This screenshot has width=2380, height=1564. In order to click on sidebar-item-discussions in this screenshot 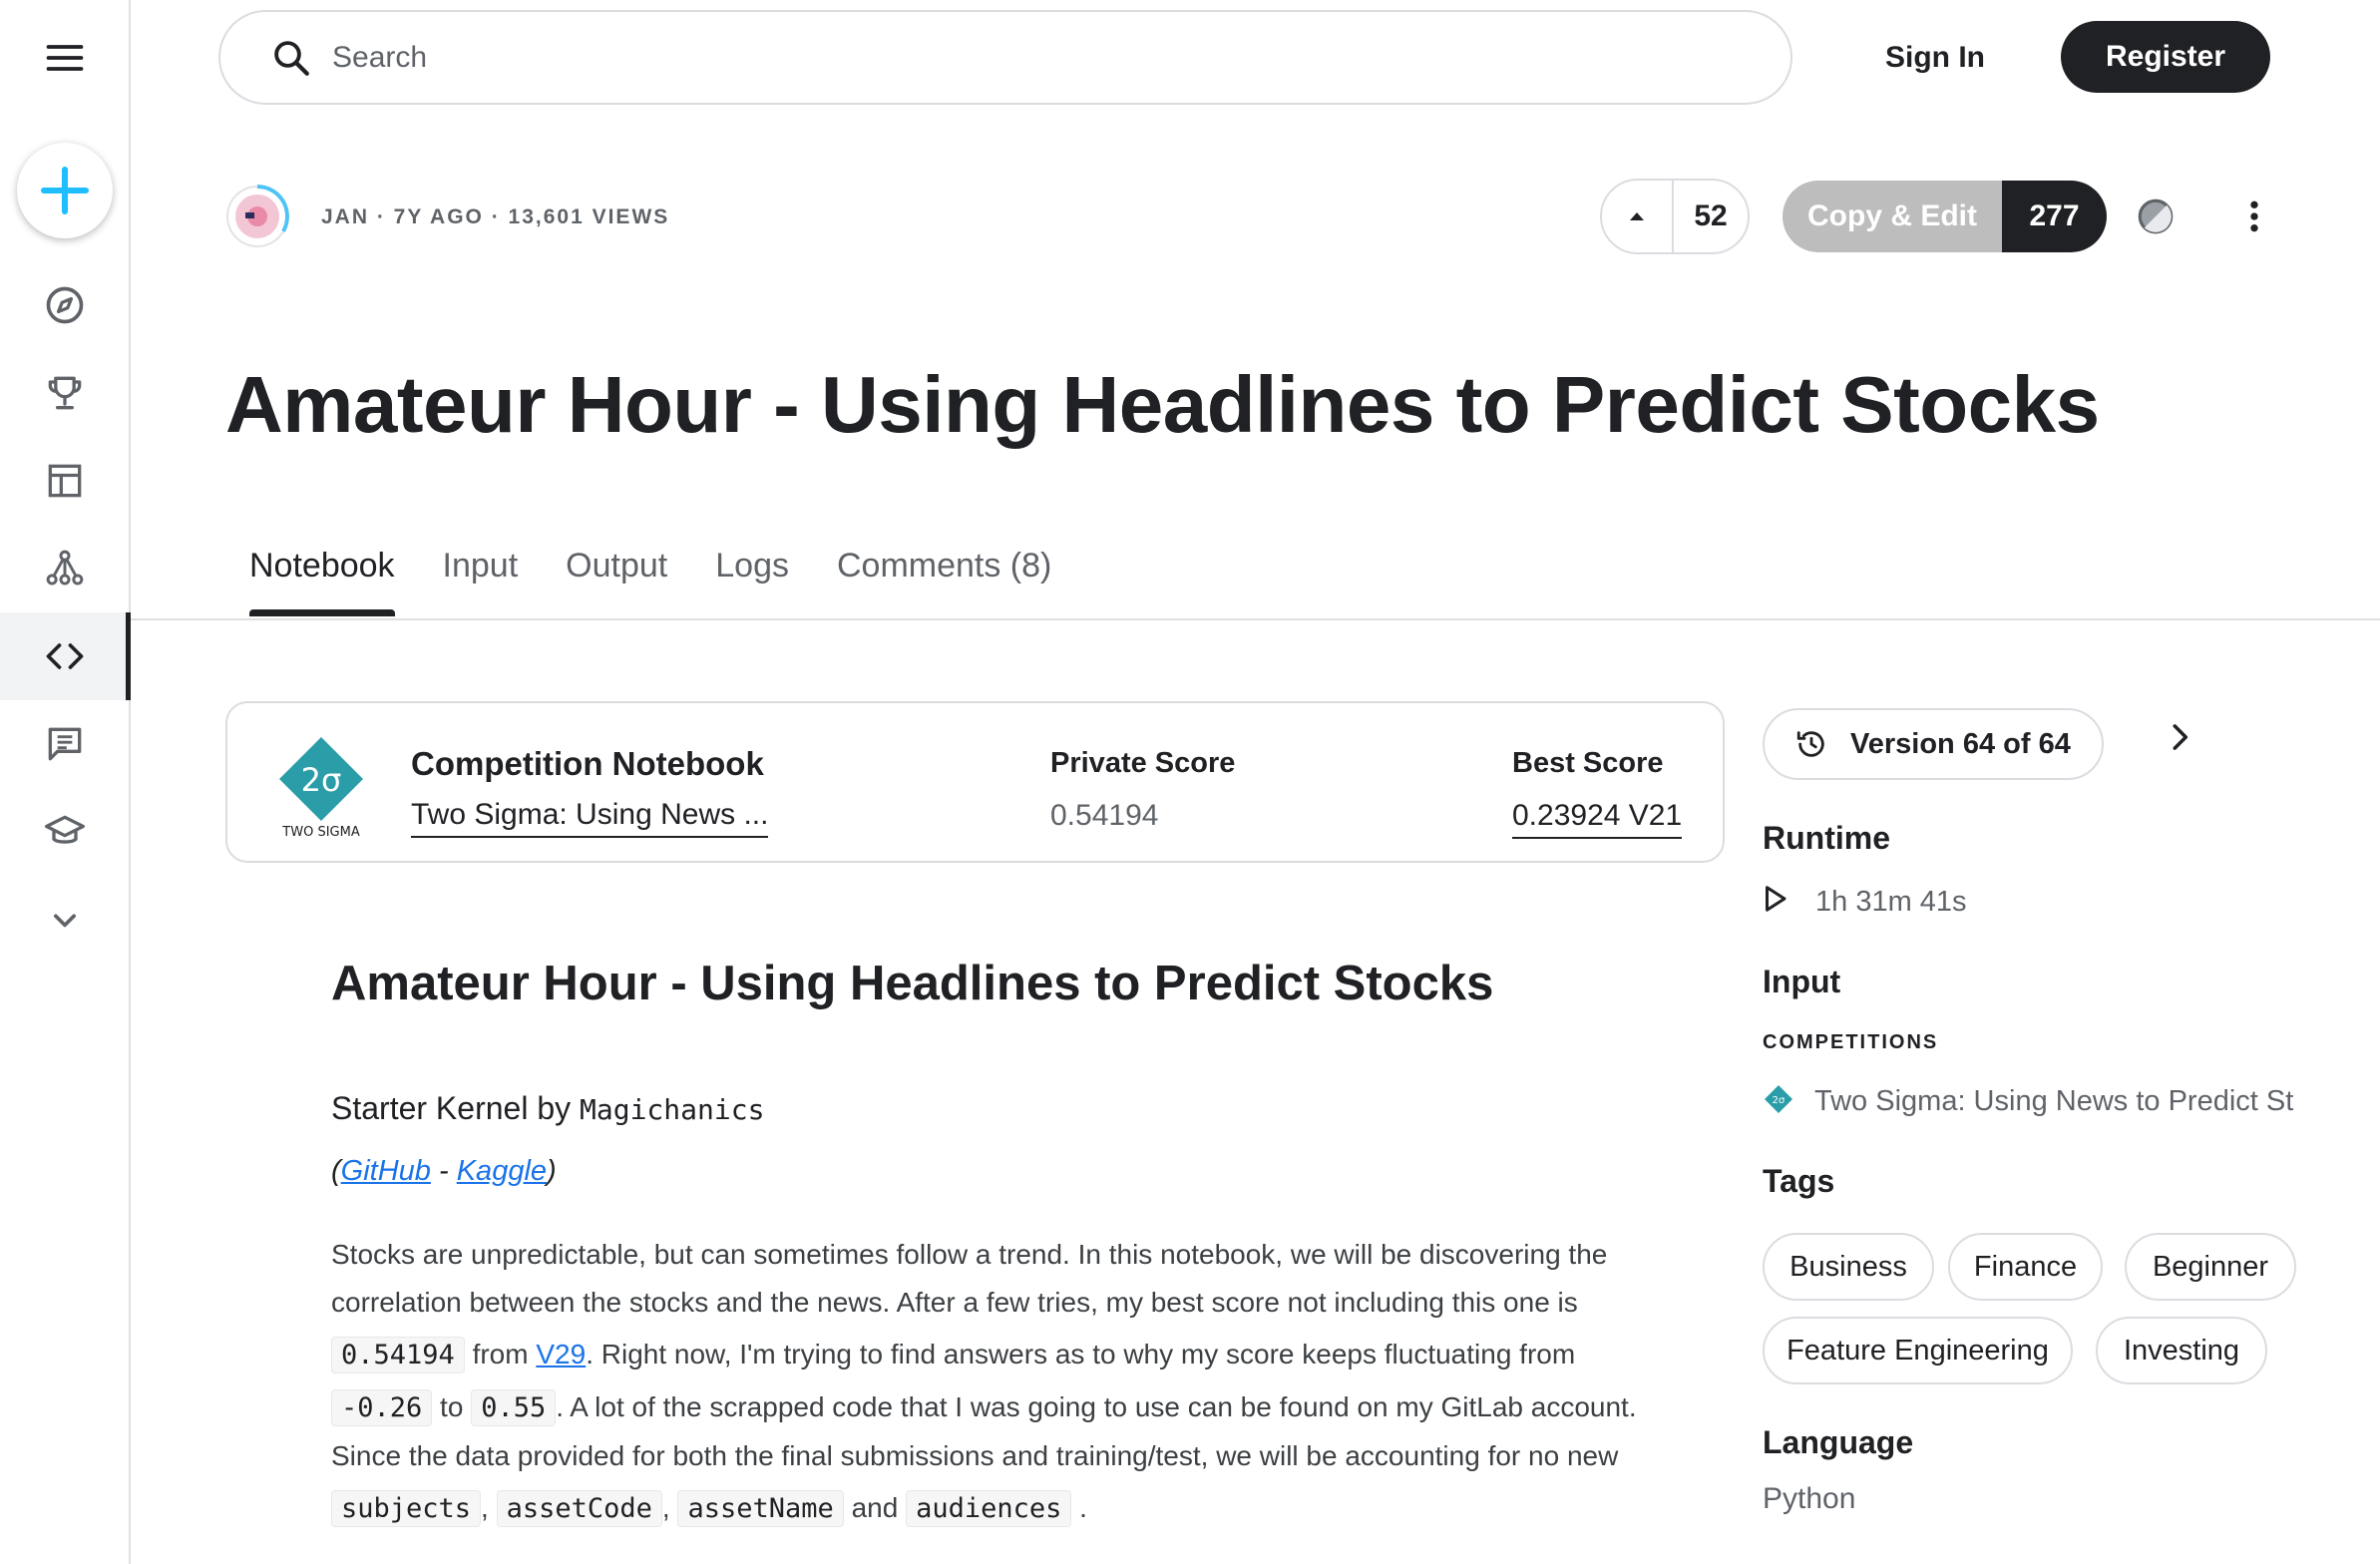, I will do `click(64, 744)`.